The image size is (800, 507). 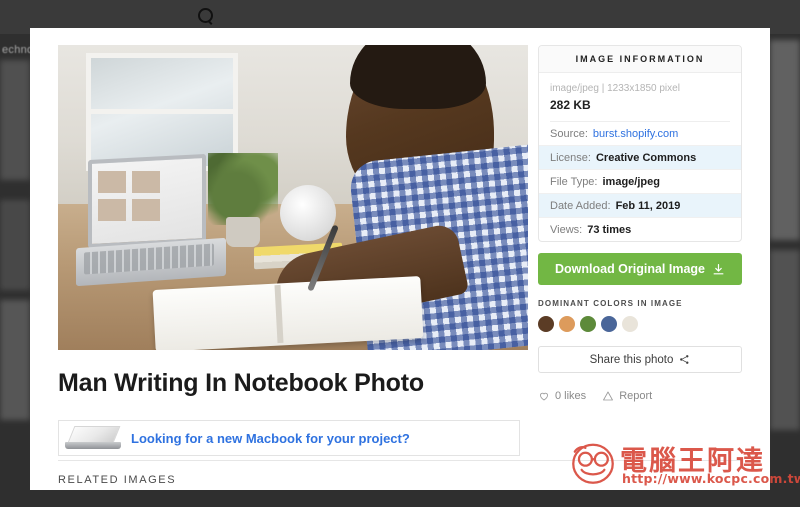 I want to click on report-label: Report, so click(x=636, y=396).